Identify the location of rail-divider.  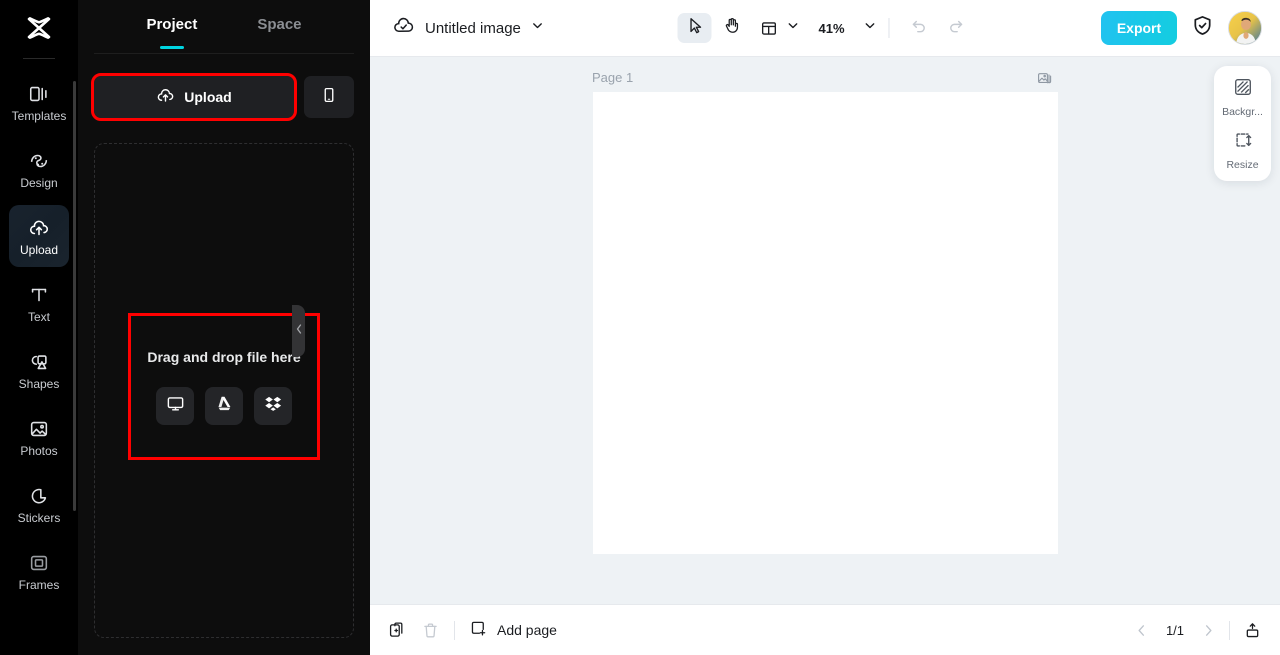
(39, 58).